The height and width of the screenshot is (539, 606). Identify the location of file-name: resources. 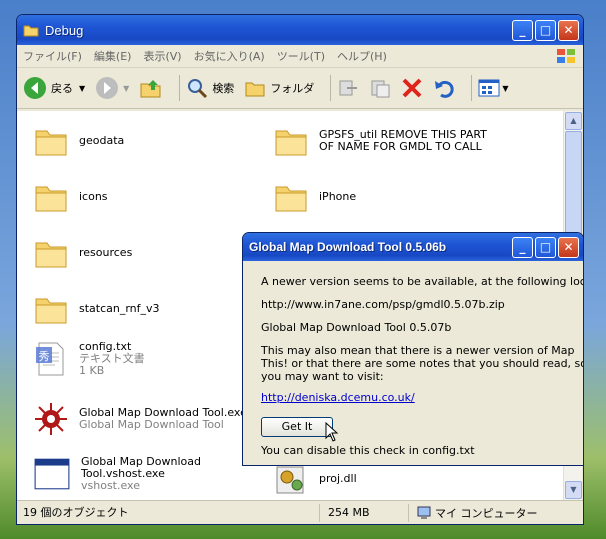
(106, 252).